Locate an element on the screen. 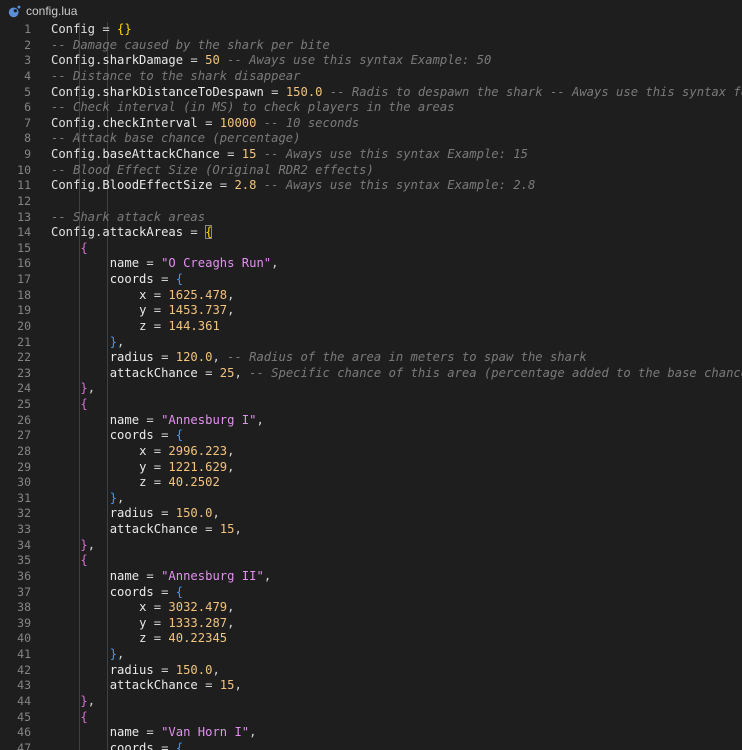  code-line: 19 y = 1453.737, is located at coordinates (371, 311).